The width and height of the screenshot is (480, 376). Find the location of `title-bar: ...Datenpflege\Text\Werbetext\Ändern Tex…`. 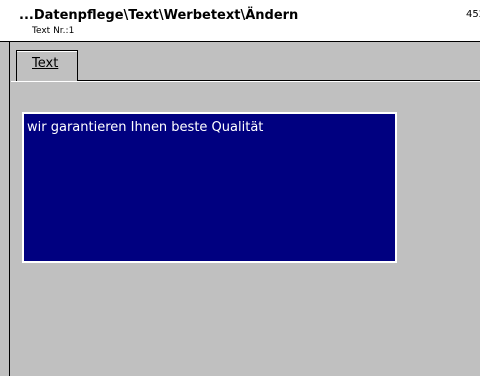

title-bar: ...Datenpflege\Text\Werbetext\Ändern Tex… is located at coordinates (240, 21).